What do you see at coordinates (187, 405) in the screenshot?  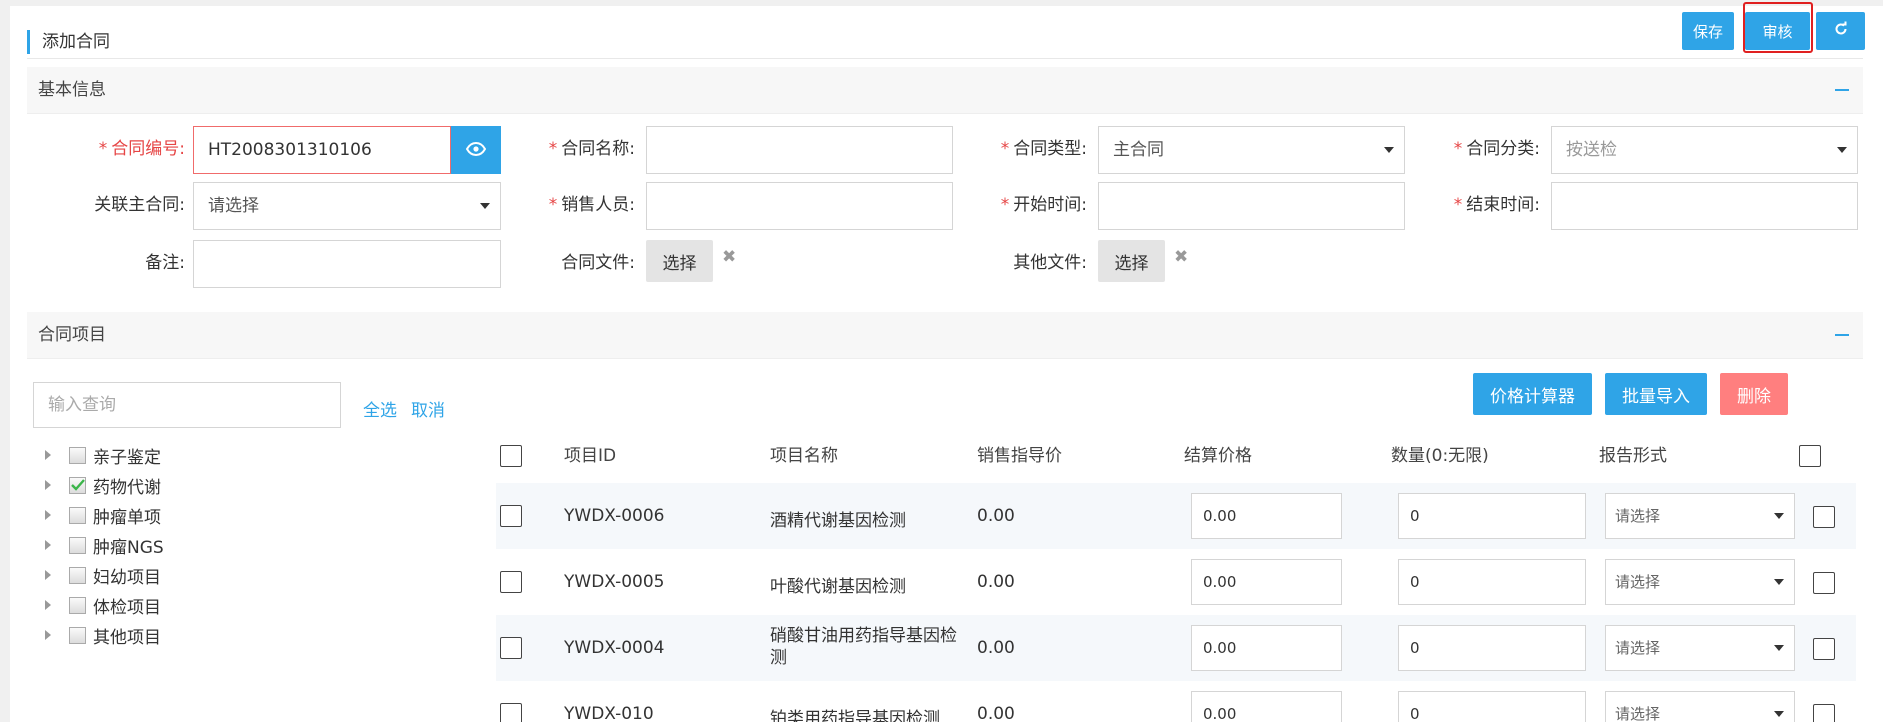 I see `tree-search-input: 输入查询` at bounding box center [187, 405].